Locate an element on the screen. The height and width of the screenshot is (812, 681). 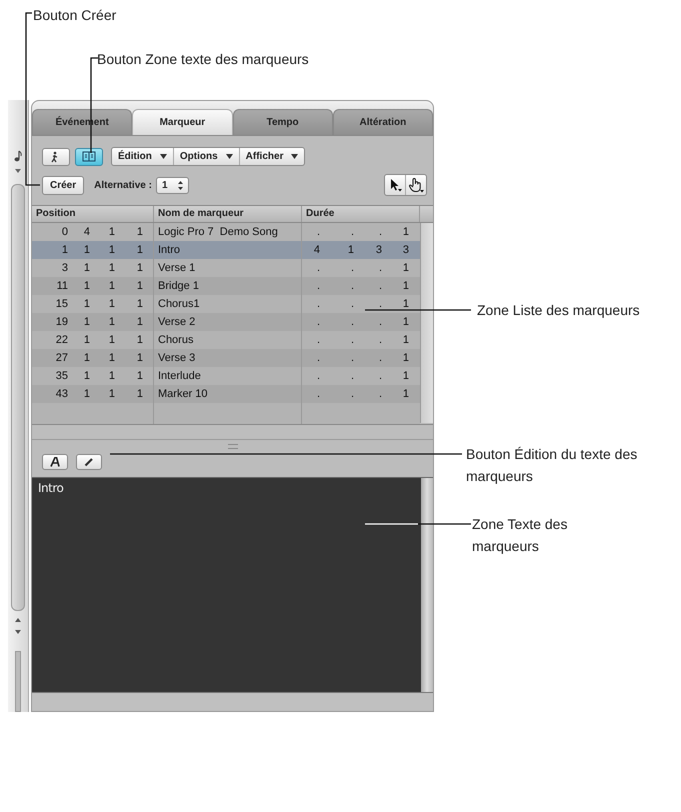
tab: Marqueur is located at coordinates (182, 122).